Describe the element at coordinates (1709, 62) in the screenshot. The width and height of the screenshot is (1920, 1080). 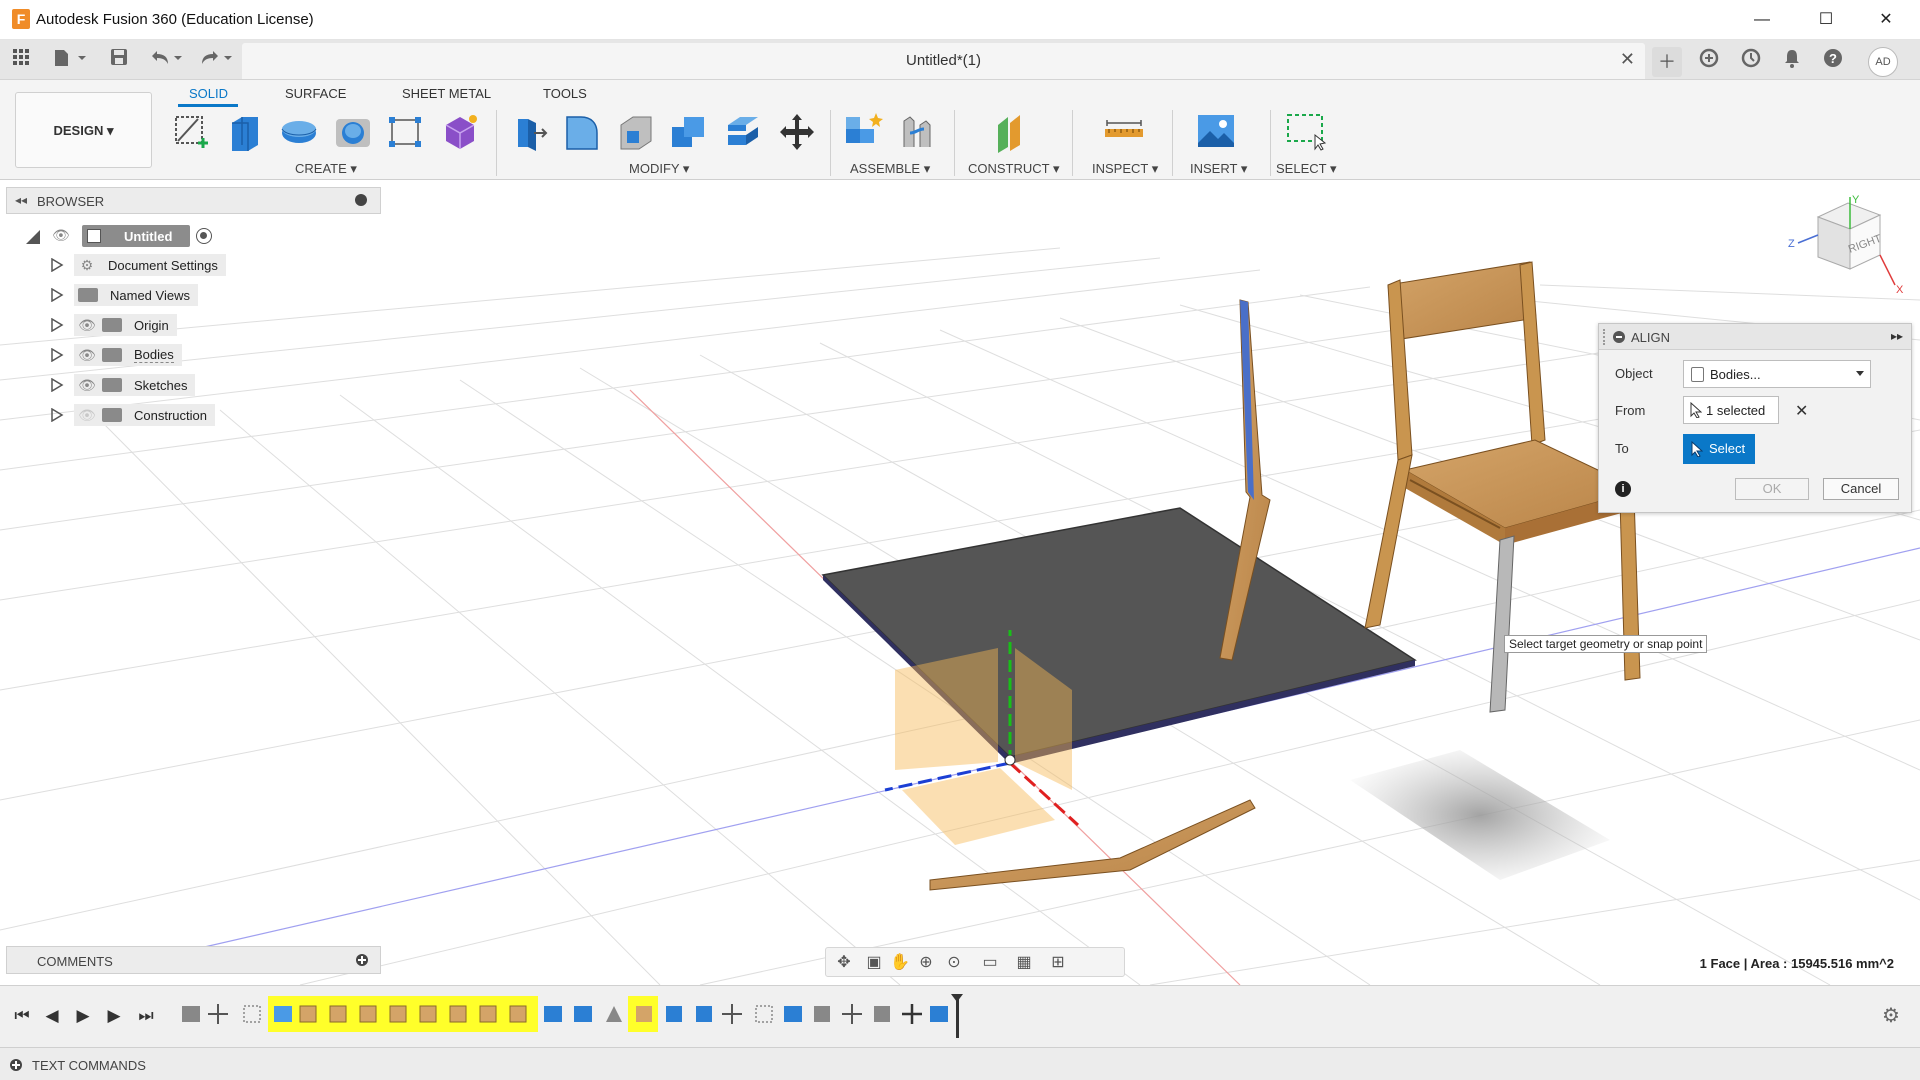
I see `extensions-icon` at that location.